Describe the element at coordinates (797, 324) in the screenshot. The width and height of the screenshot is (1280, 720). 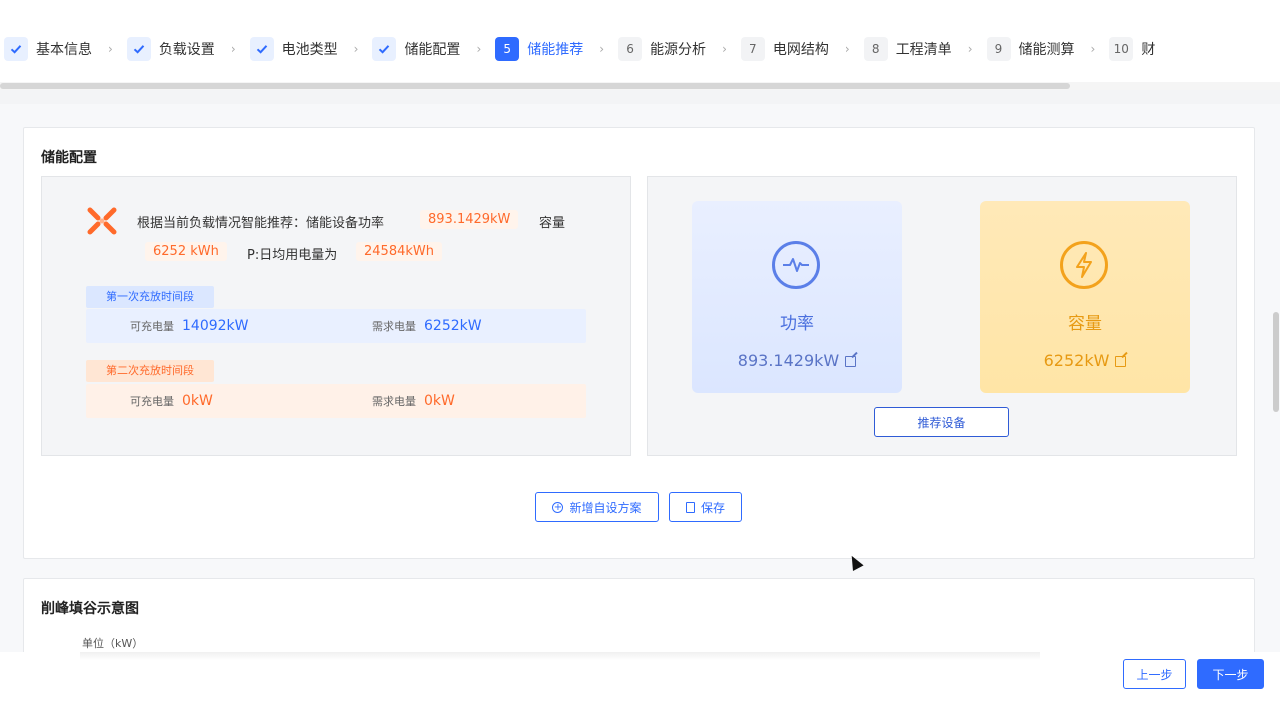
I see `power-title: 功率` at that location.